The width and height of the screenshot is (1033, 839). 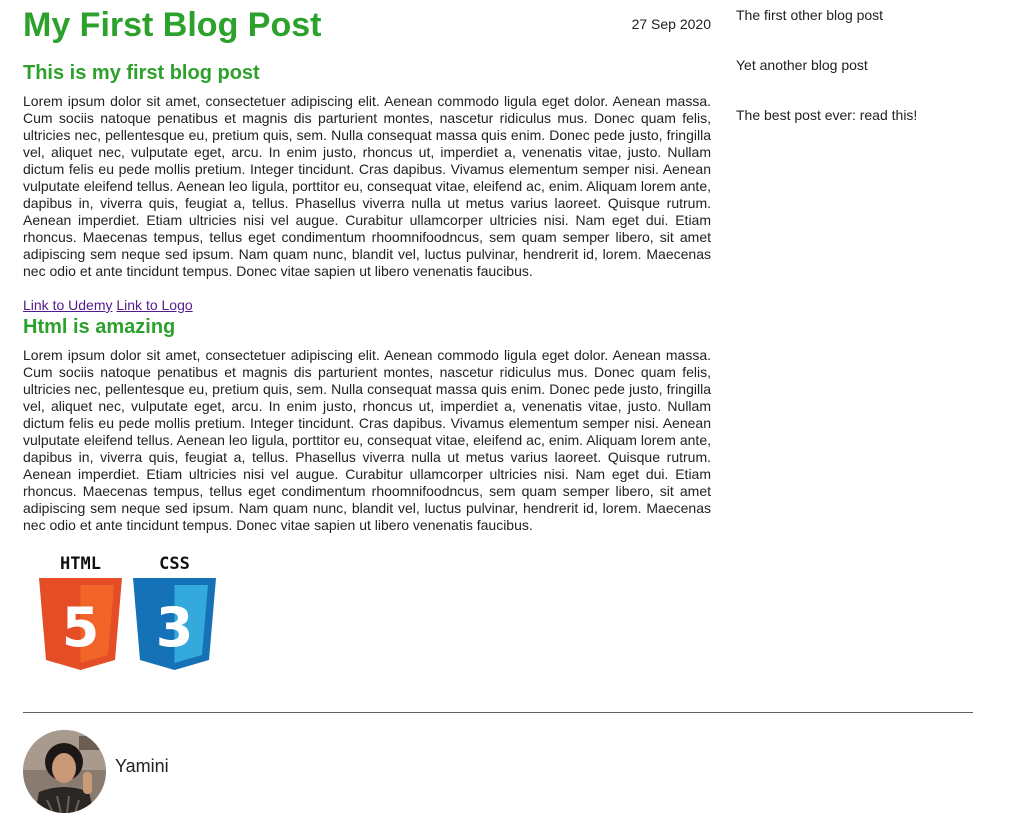 I want to click on css-logo-number: 3, so click(x=175, y=627).